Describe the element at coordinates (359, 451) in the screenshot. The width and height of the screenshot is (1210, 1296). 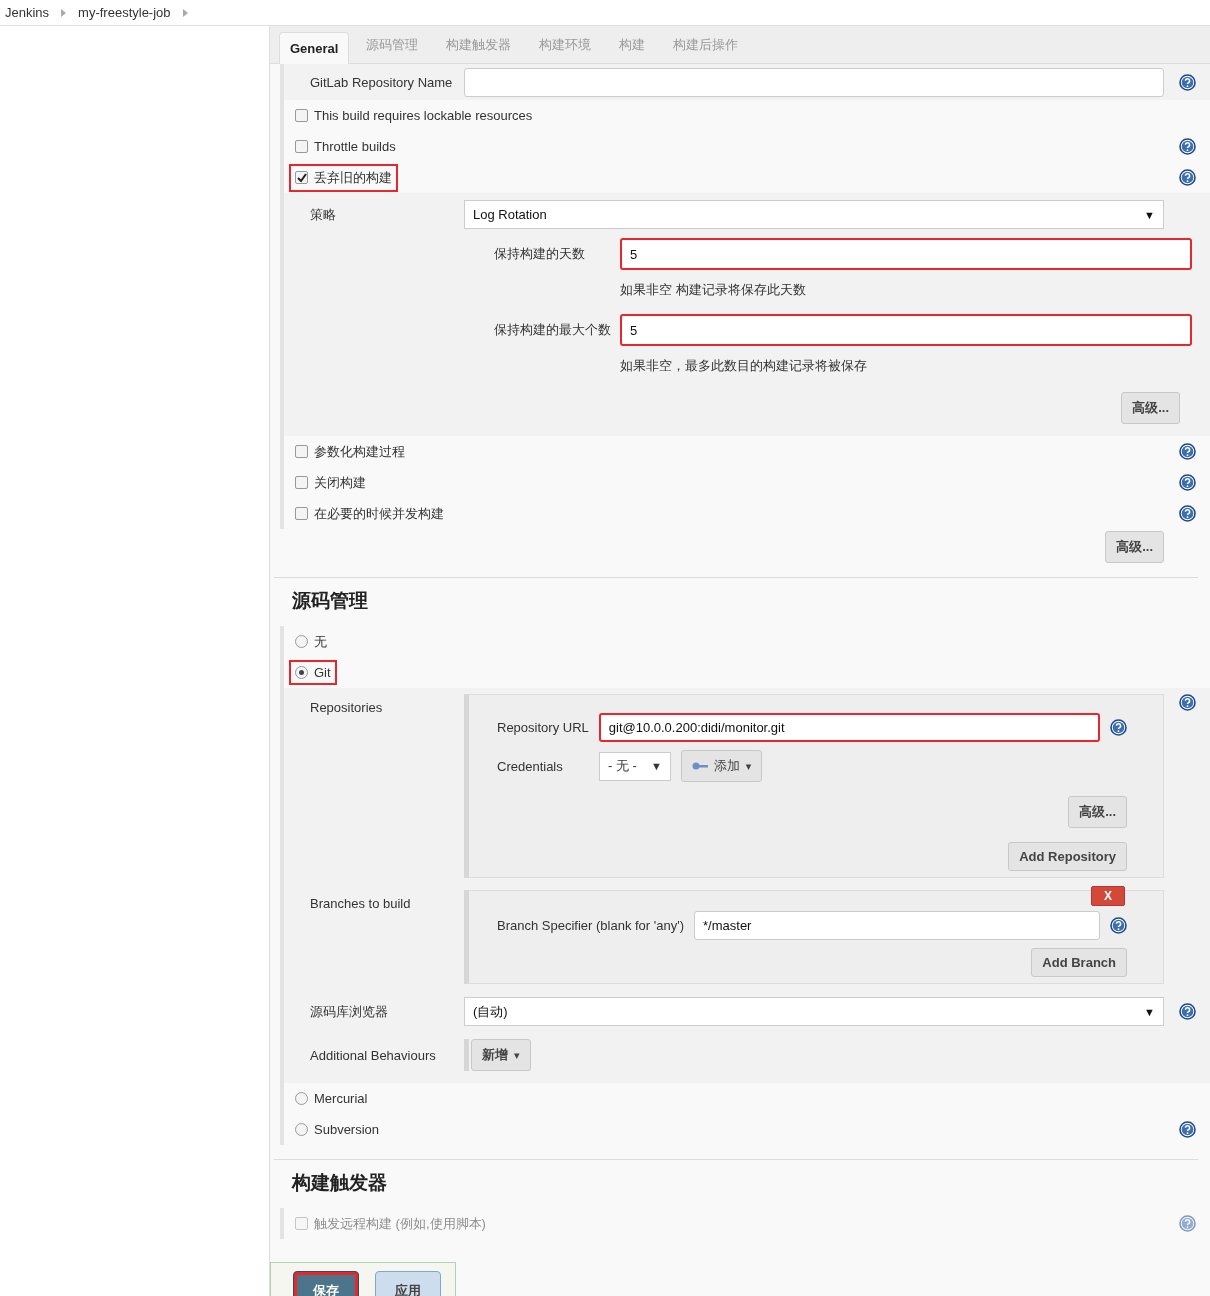
I see `option-label: 参数化构建过程` at that location.